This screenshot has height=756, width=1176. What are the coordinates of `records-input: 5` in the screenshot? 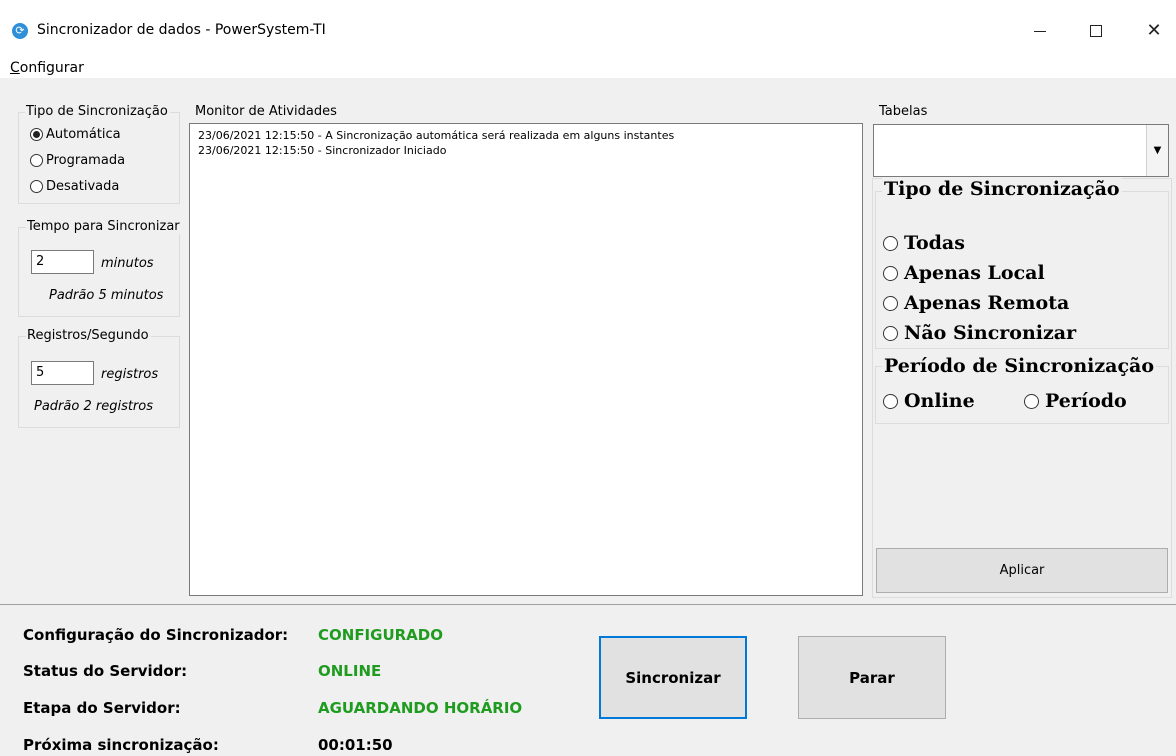 It's located at (62, 373).